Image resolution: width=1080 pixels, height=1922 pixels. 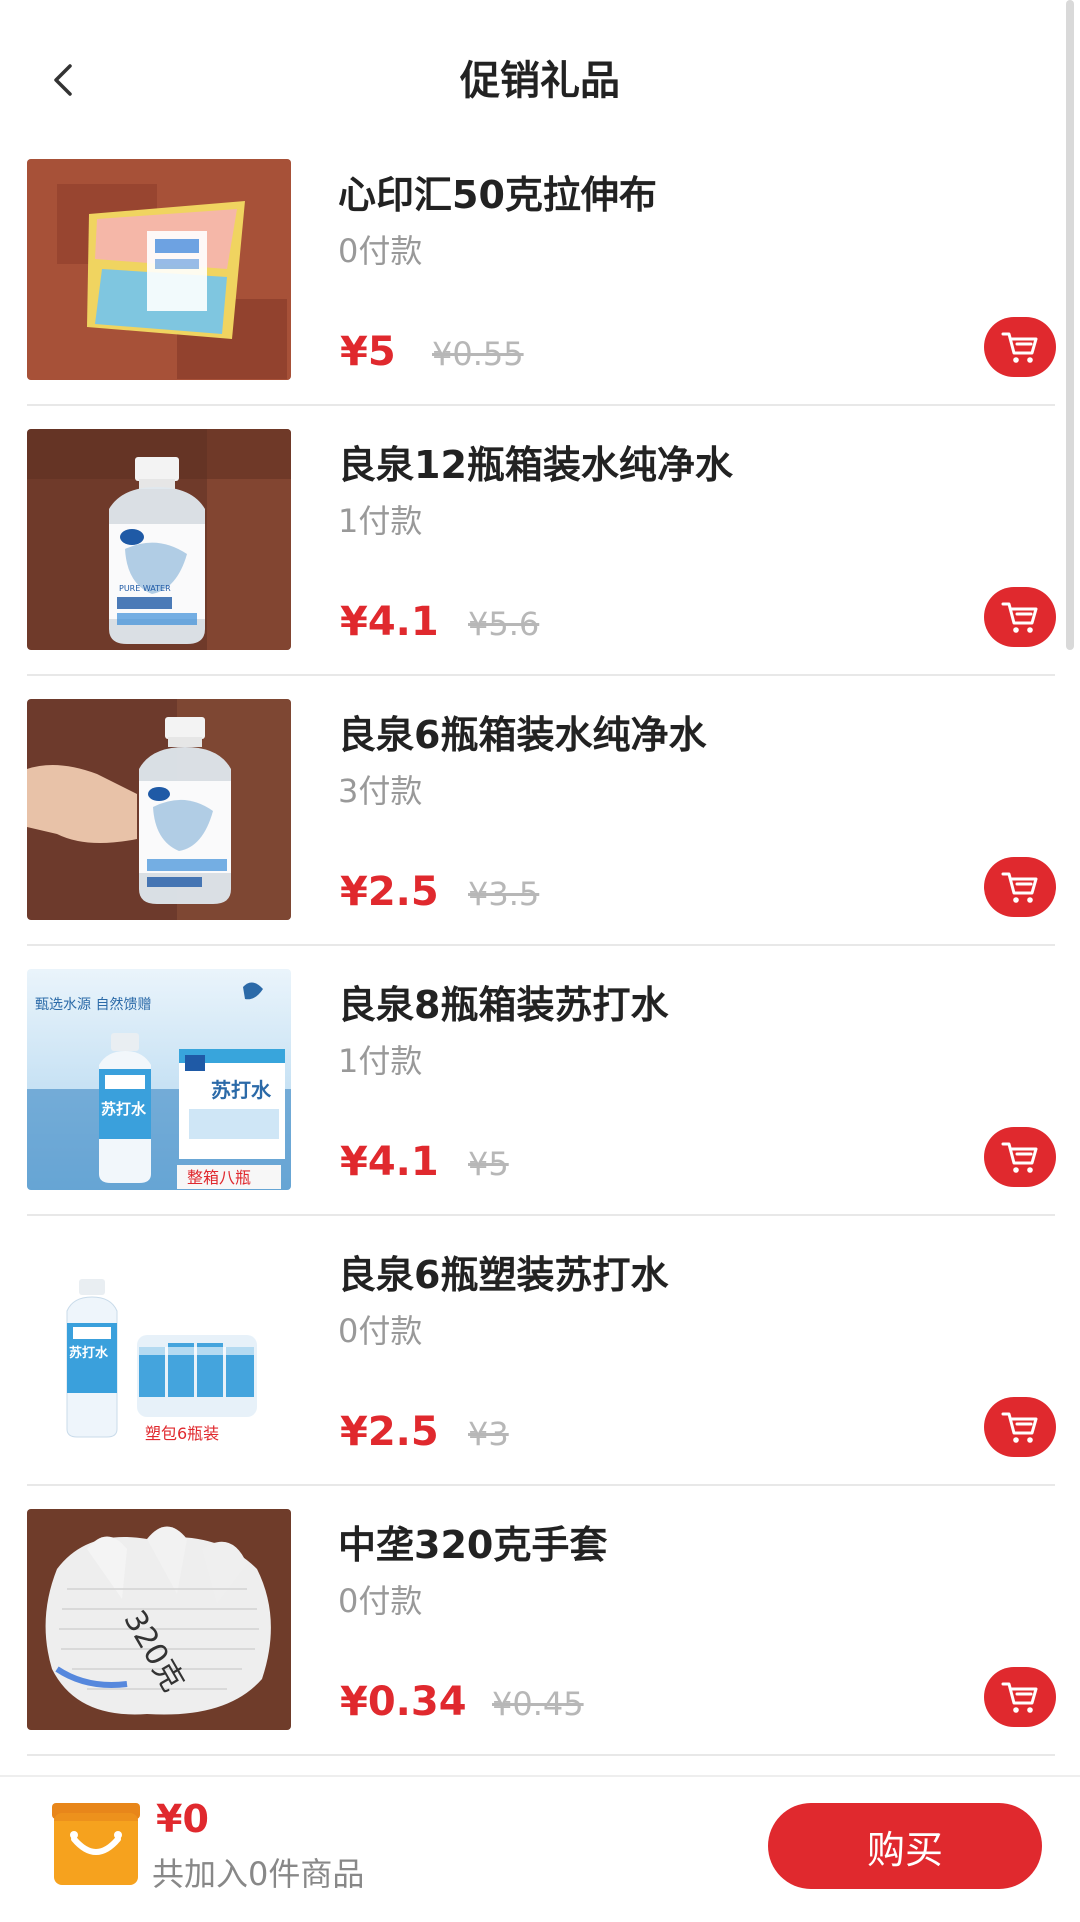 I want to click on shopping-bag-icon, so click(x=96, y=1844).